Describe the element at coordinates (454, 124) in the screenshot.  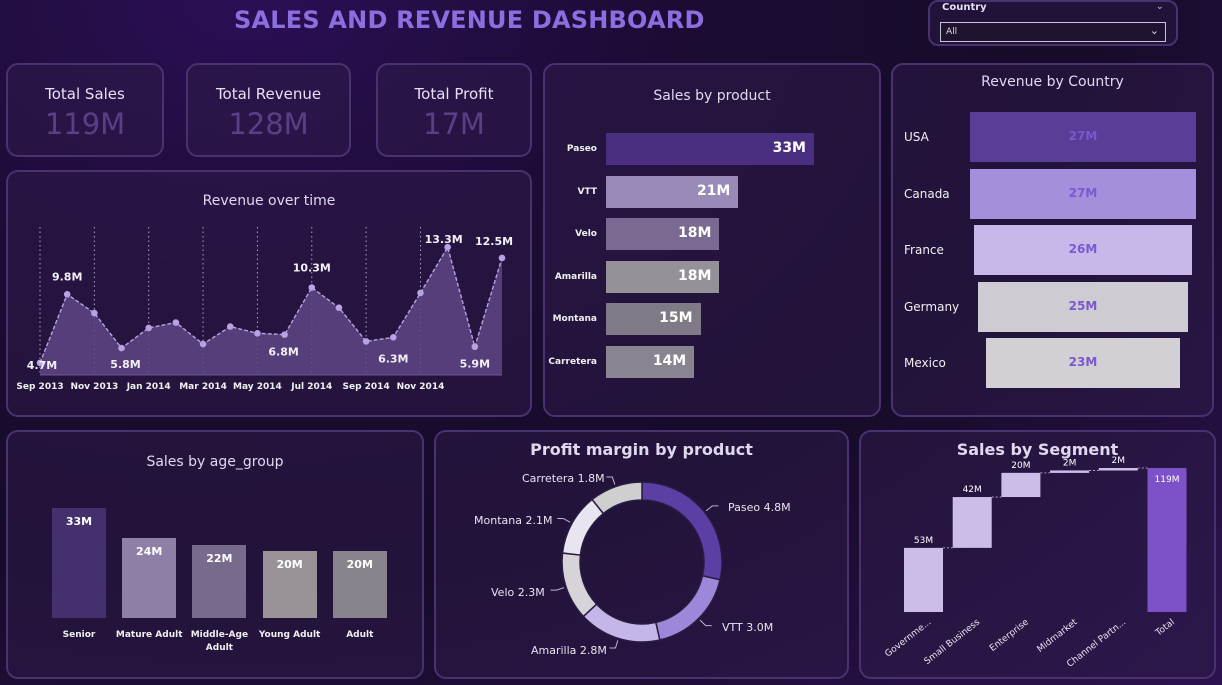
I see `kpi-value: 17M` at that location.